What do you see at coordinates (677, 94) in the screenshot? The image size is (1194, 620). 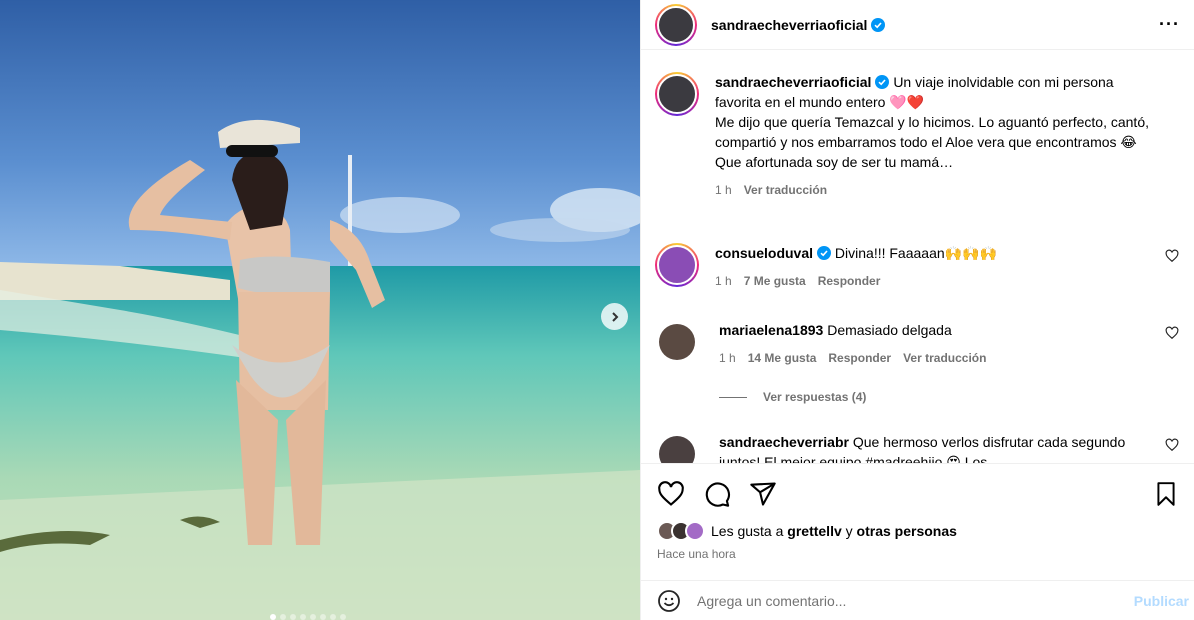 I see `caption-author-avatar` at bounding box center [677, 94].